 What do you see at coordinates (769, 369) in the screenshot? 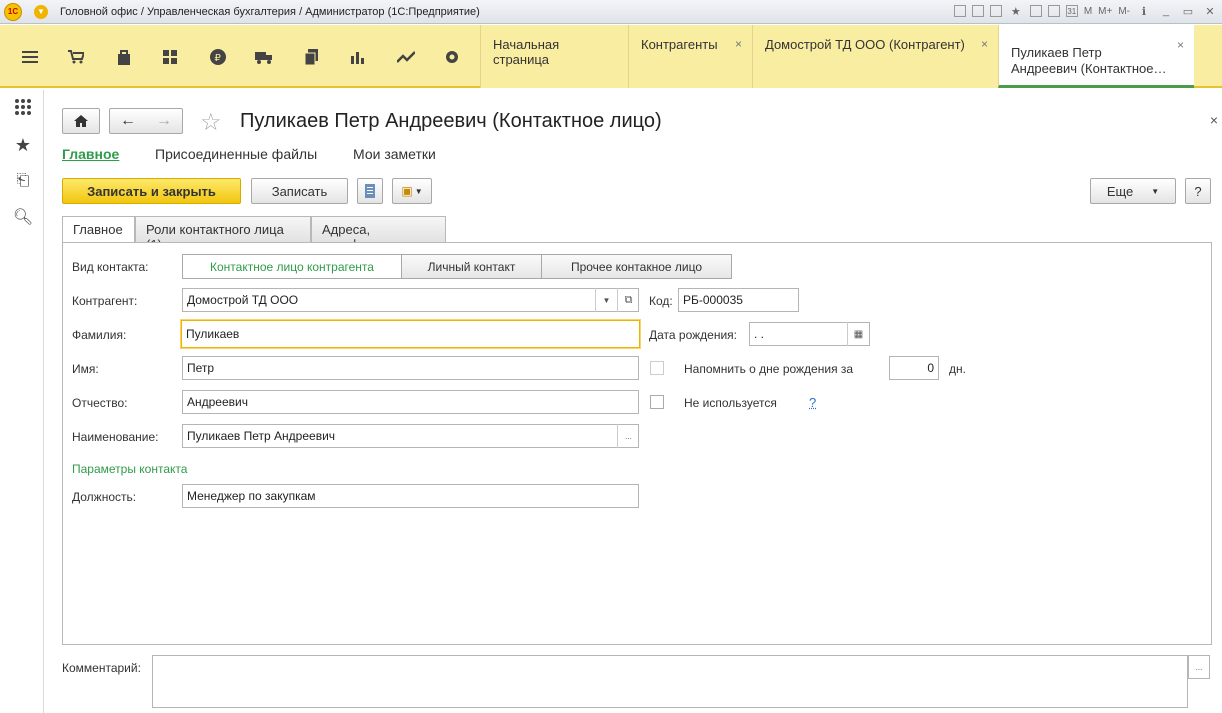
I see `remind-birthday-label: Напомнить о дне рождения за` at bounding box center [769, 369].